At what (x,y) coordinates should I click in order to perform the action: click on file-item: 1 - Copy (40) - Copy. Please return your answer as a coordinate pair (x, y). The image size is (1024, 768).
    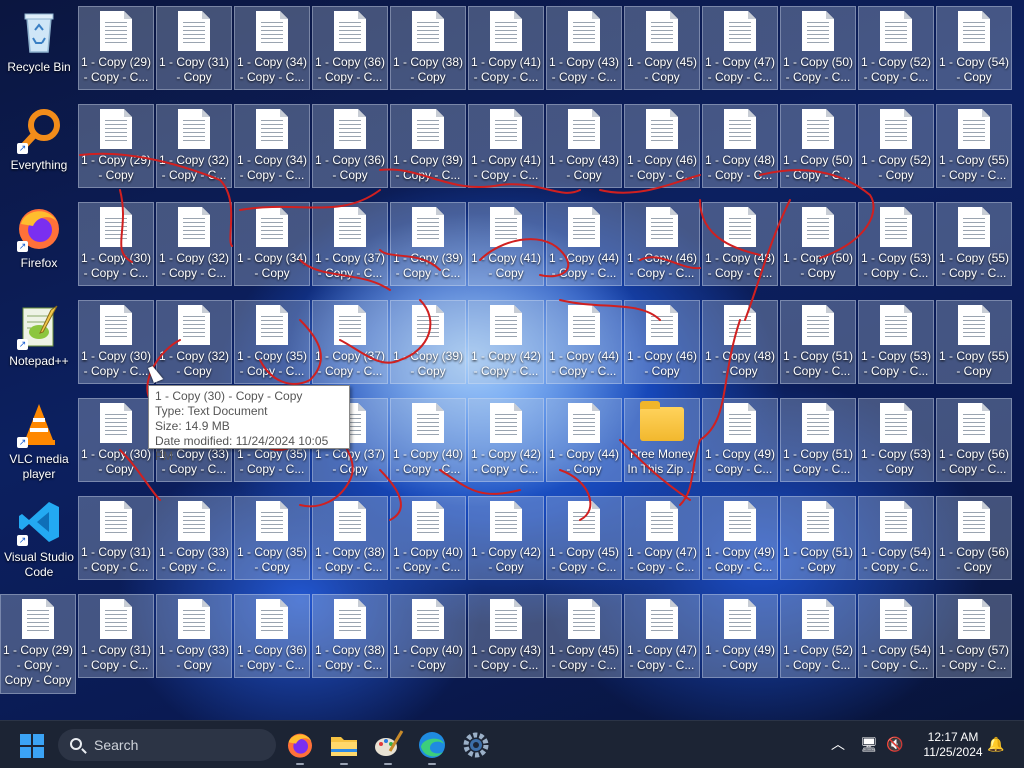
    Looking at the image, I should click on (428, 636).